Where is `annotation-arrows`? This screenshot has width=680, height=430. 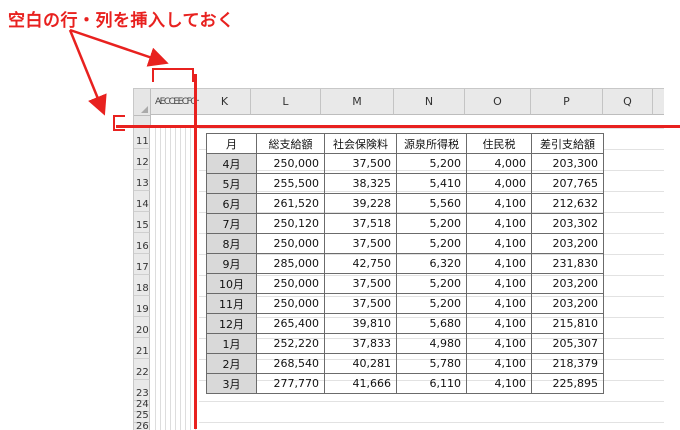 annotation-arrows is located at coordinates (118, 72).